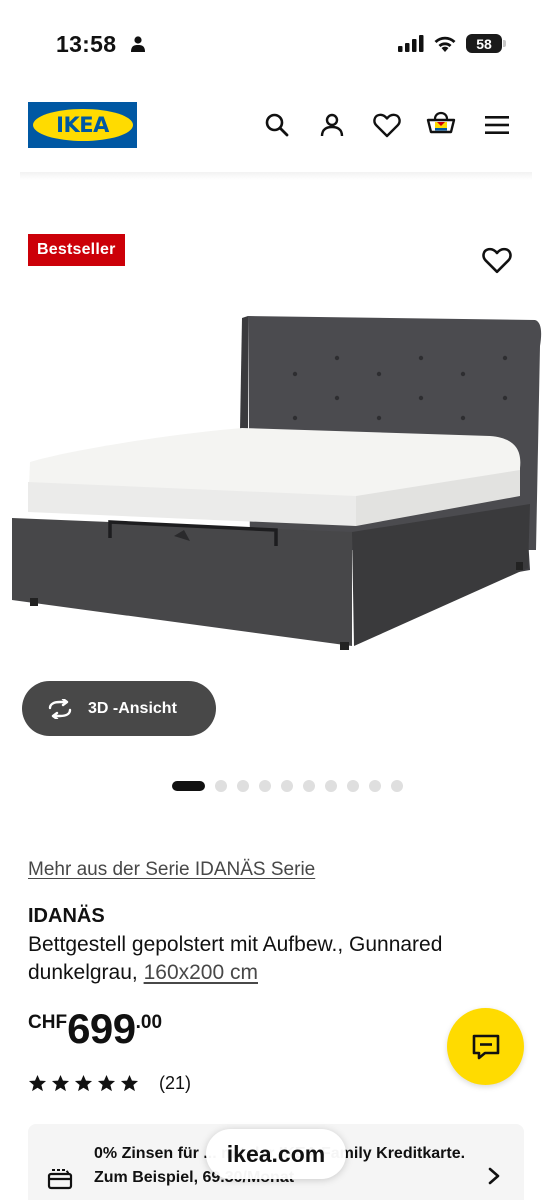 Image resolution: width=552 pixels, height=1200 pixels. What do you see at coordinates (494, 1176) in the screenshot?
I see `chevron-right-icon` at bounding box center [494, 1176].